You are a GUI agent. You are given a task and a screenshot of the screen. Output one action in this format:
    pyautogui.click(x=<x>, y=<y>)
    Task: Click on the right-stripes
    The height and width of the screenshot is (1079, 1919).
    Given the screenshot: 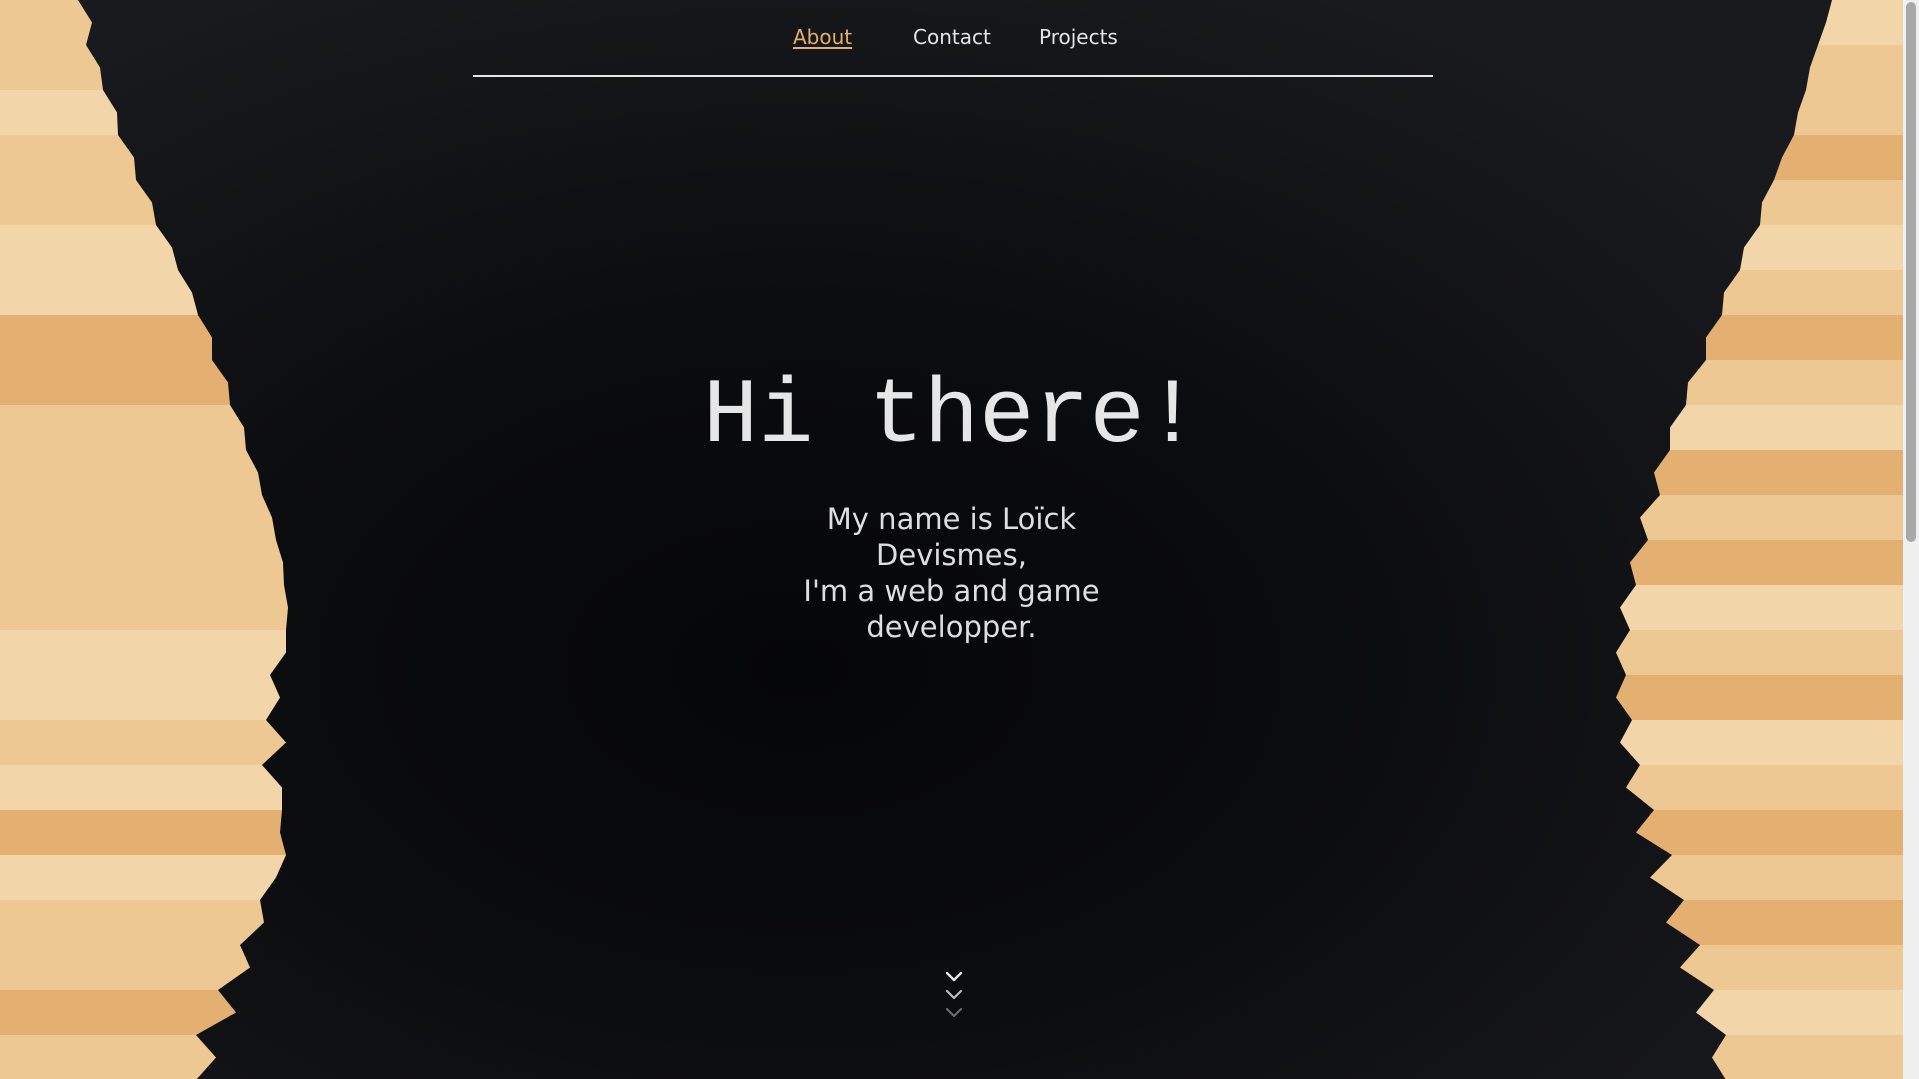 What is the action you would take?
    pyautogui.click(x=1759, y=539)
    